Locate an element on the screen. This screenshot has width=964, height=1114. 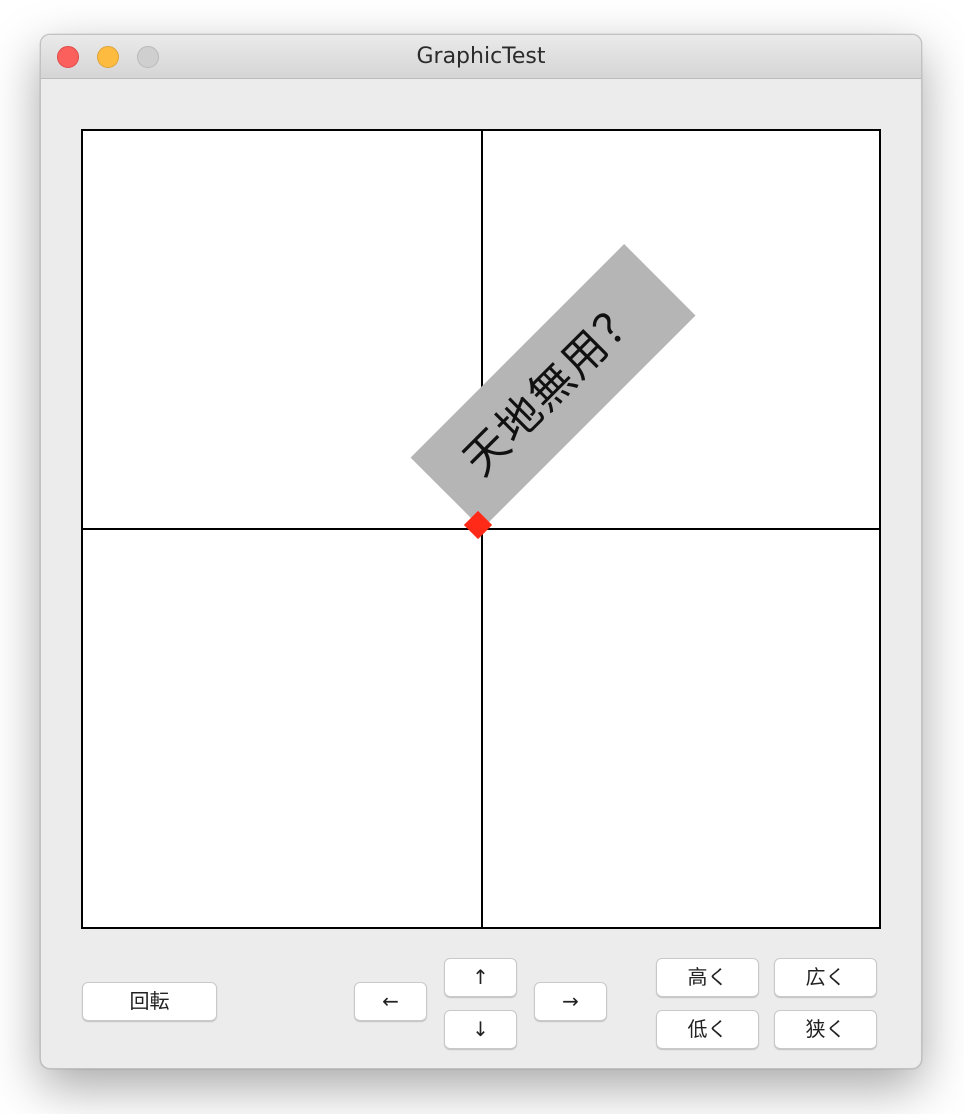
move-left-button: ← is located at coordinates (390, 1001).